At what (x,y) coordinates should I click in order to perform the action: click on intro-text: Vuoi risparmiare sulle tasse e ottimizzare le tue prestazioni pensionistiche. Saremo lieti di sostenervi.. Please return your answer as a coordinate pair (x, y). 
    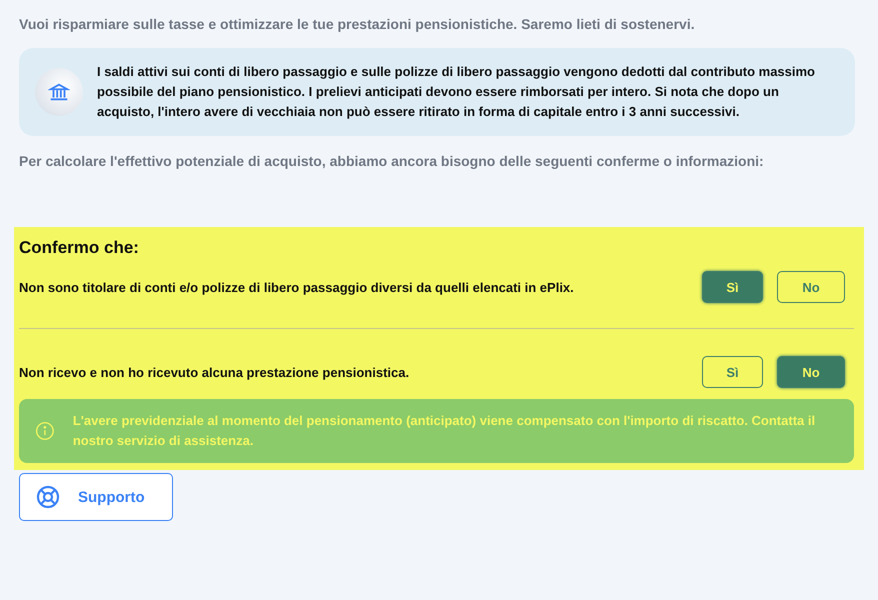
    Looking at the image, I should click on (357, 24).